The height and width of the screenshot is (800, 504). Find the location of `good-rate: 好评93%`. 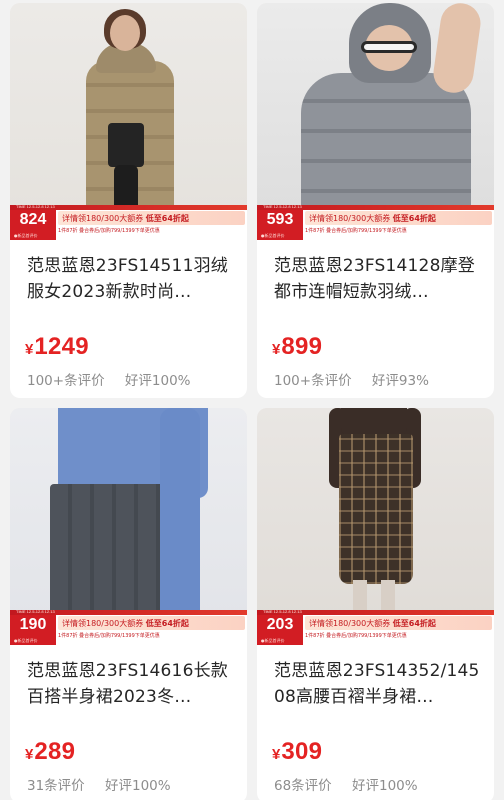

good-rate: 好评93% is located at coordinates (400, 381).